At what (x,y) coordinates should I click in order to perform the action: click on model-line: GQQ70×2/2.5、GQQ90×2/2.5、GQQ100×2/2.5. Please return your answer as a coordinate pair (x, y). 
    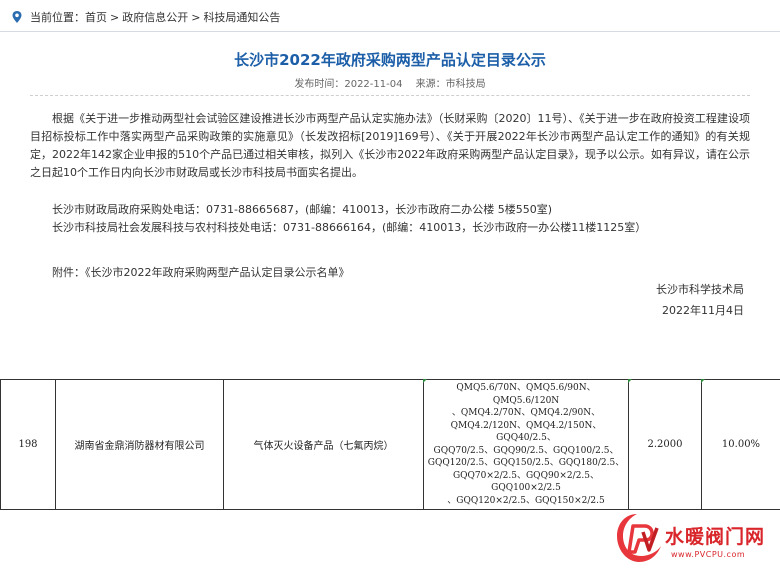
    Looking at the image, I should click on (526, 482).